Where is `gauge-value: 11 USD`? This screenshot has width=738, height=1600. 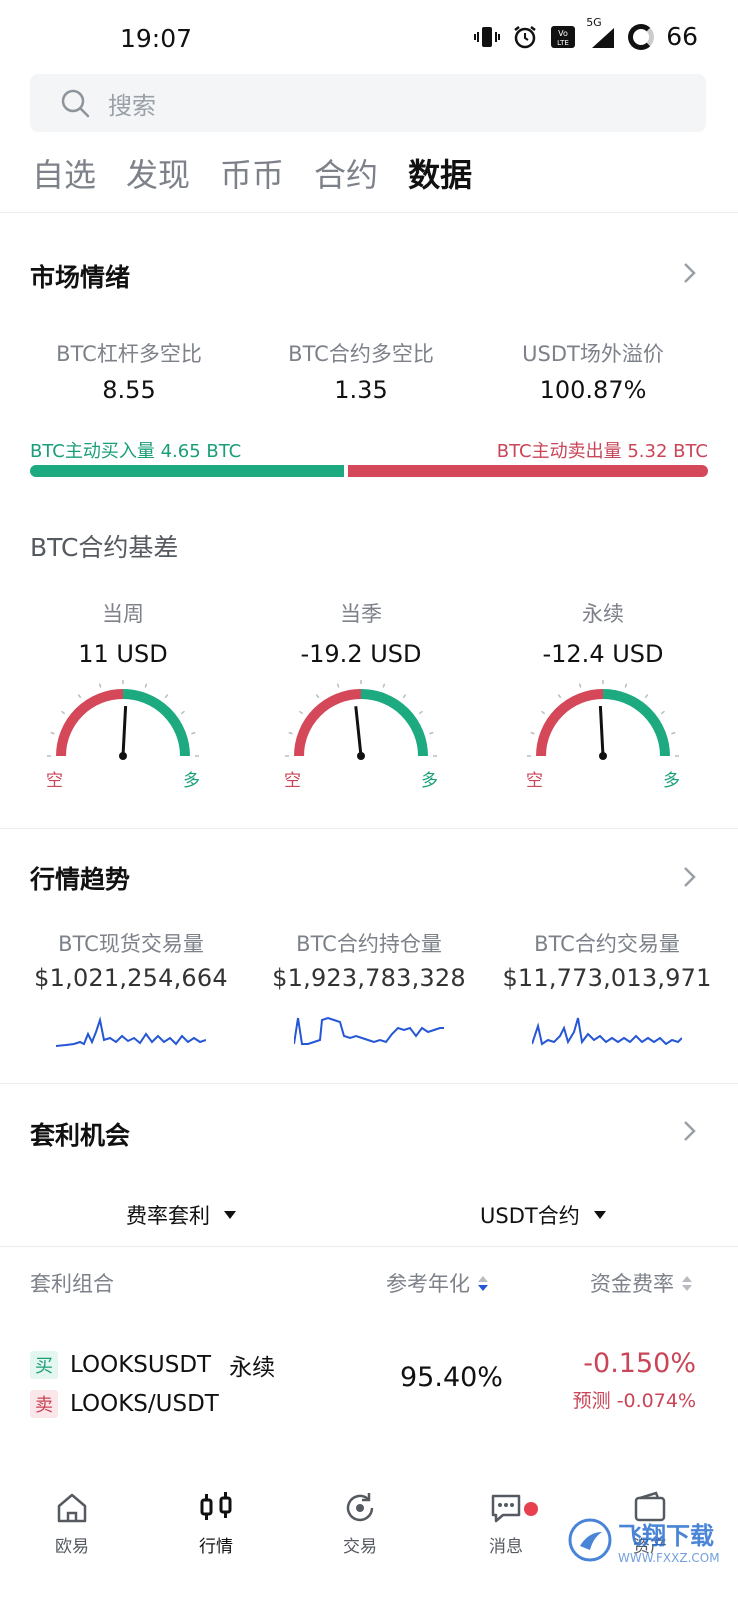 gauge-value: 11 USD is located at coordinates (123, 654).